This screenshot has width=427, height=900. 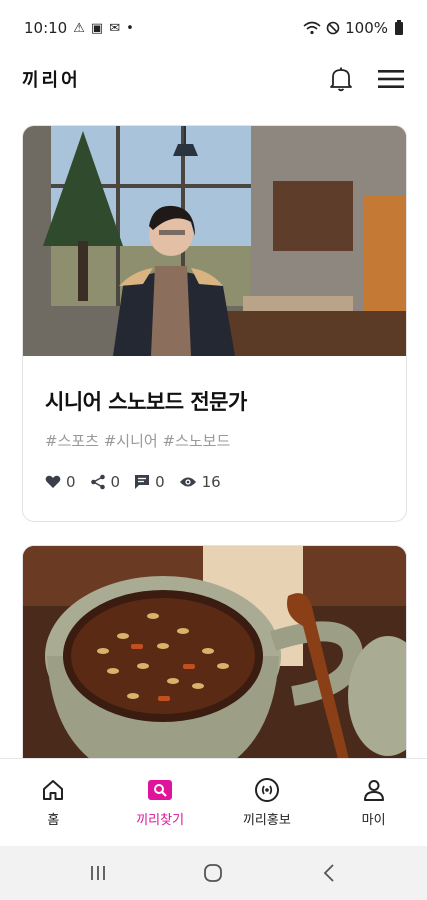 What do you see at coordinates (366, 79) in the screenshot?
I see `header-actions` at bounding box center [366, 79].